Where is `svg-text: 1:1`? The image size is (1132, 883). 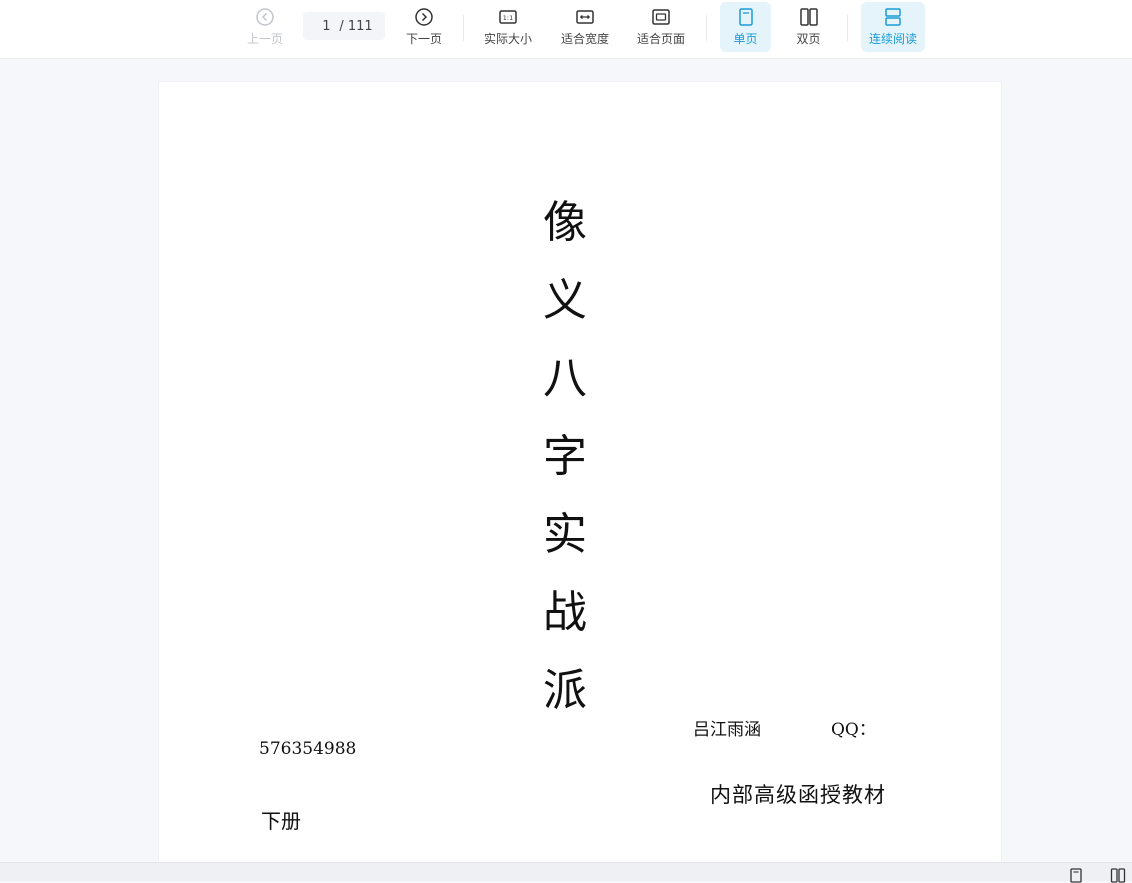 svg-text: 1:1 is located at coordinates (508, 18).